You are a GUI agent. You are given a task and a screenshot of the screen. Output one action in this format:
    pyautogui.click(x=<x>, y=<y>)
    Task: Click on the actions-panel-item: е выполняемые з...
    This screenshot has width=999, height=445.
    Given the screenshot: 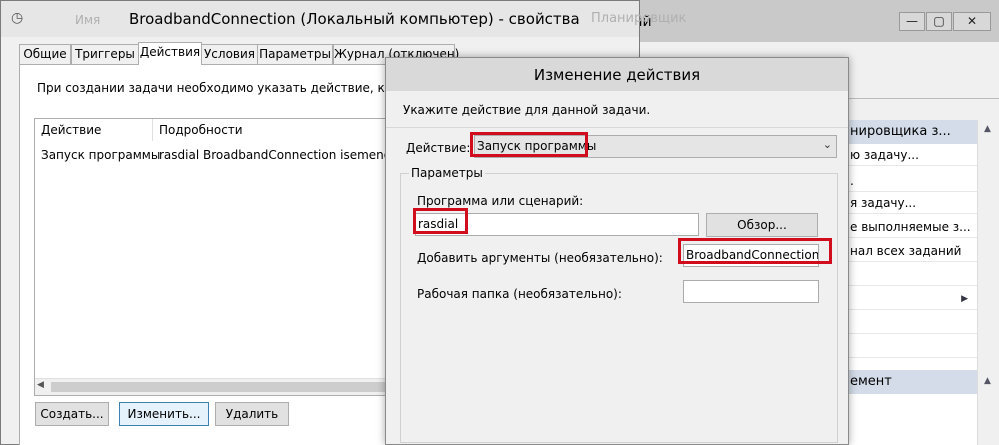 What is the action you would take?
    pyautogui.click(x=912, y=227)
    